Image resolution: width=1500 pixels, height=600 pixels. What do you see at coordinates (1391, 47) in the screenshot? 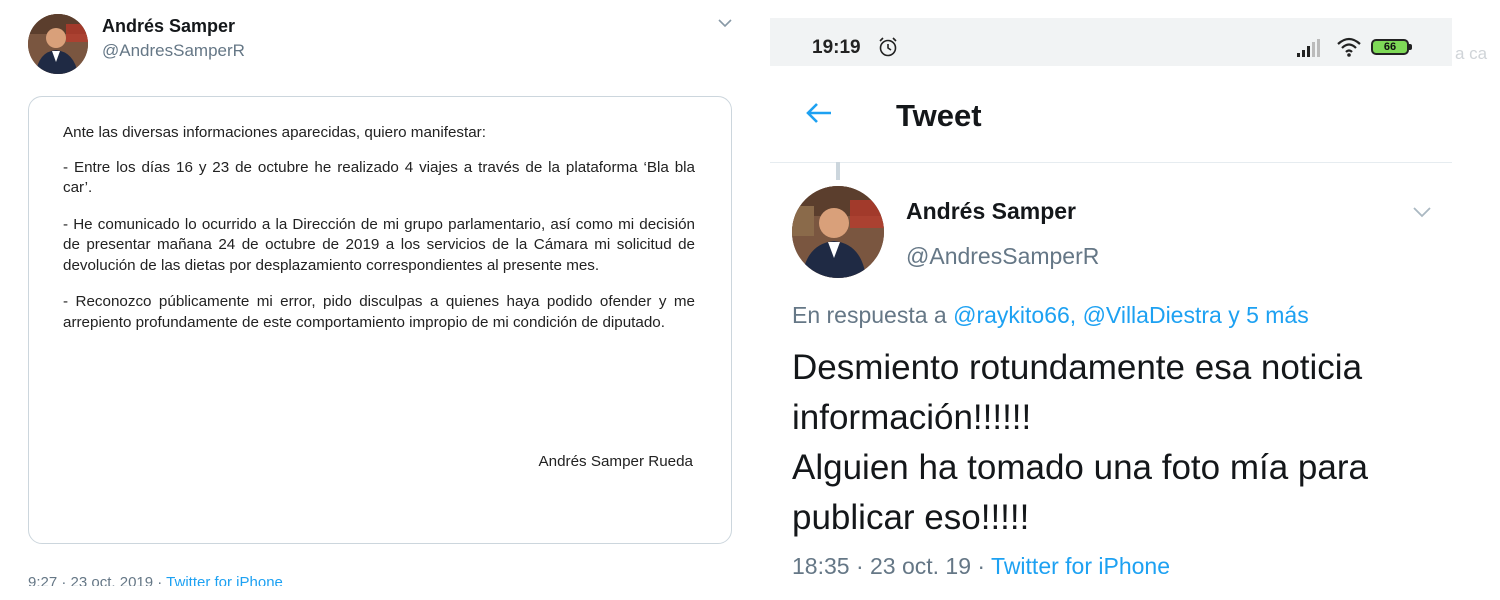
I see `battery-icon: 66` at bounding box center [1391, 47].